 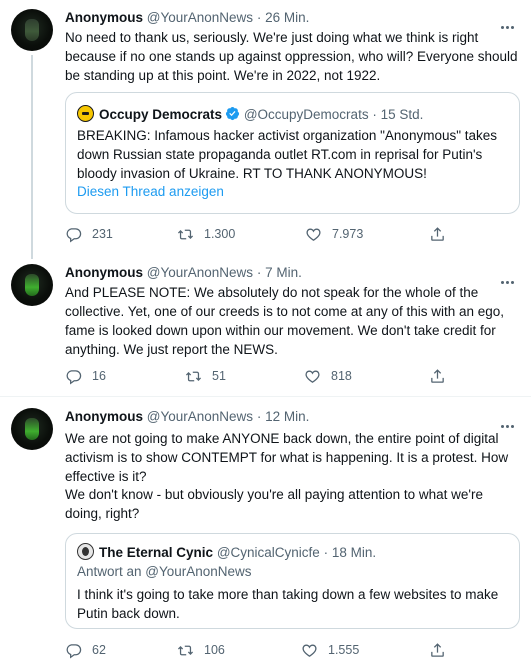 What do you see at coordinates (99, 376) in the screenshot?
I see `reply-count: 16` at bounding box center [99, 376].